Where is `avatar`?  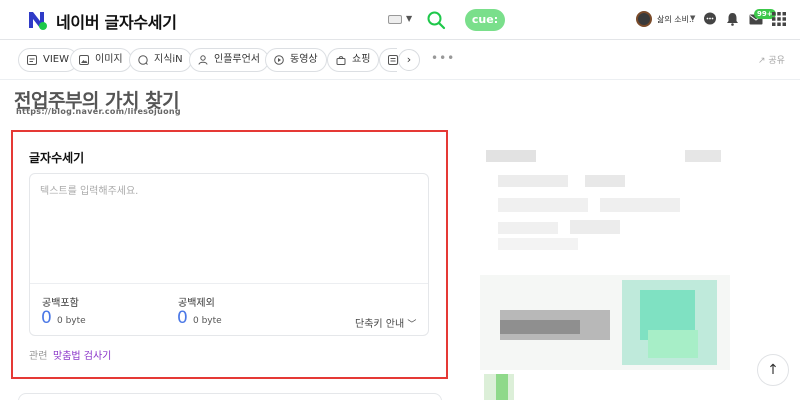 avatar is located at coordinates (644, 19).